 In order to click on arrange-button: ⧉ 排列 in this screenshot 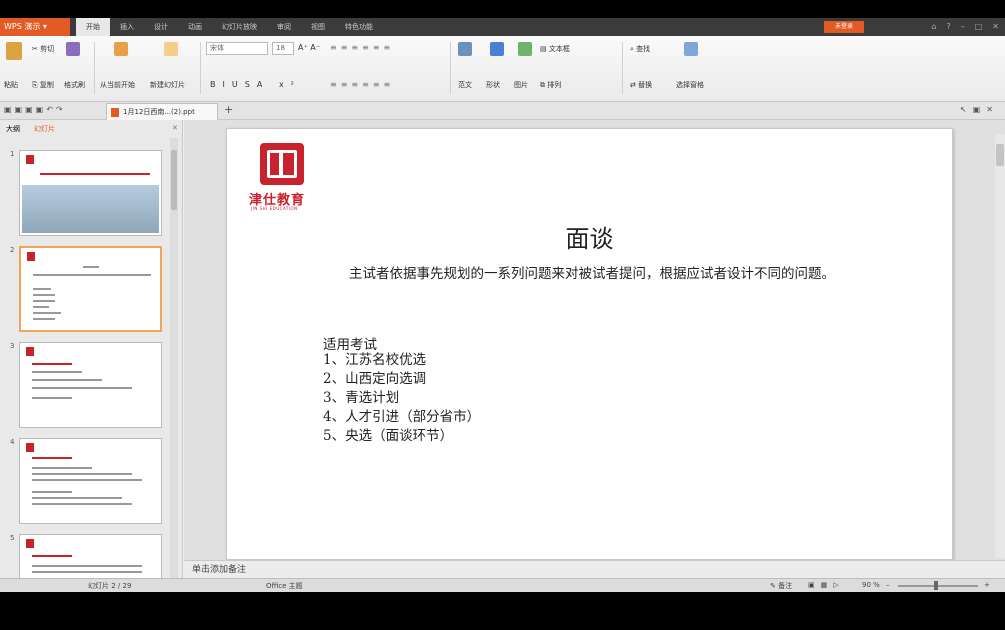, I will do `click(550, 85)`.